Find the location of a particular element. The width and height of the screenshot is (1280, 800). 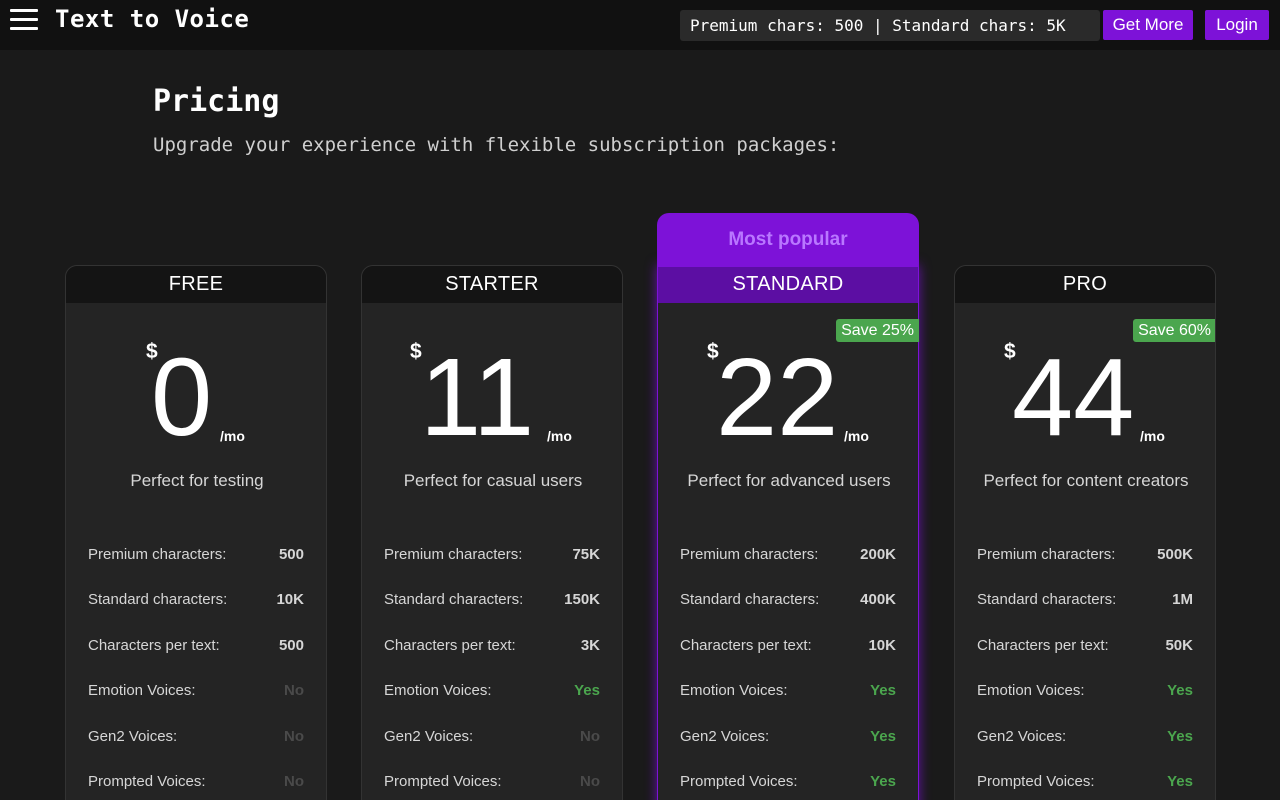

plan-tagline: Perfect for content creators is located at coordinates (1086, 480).